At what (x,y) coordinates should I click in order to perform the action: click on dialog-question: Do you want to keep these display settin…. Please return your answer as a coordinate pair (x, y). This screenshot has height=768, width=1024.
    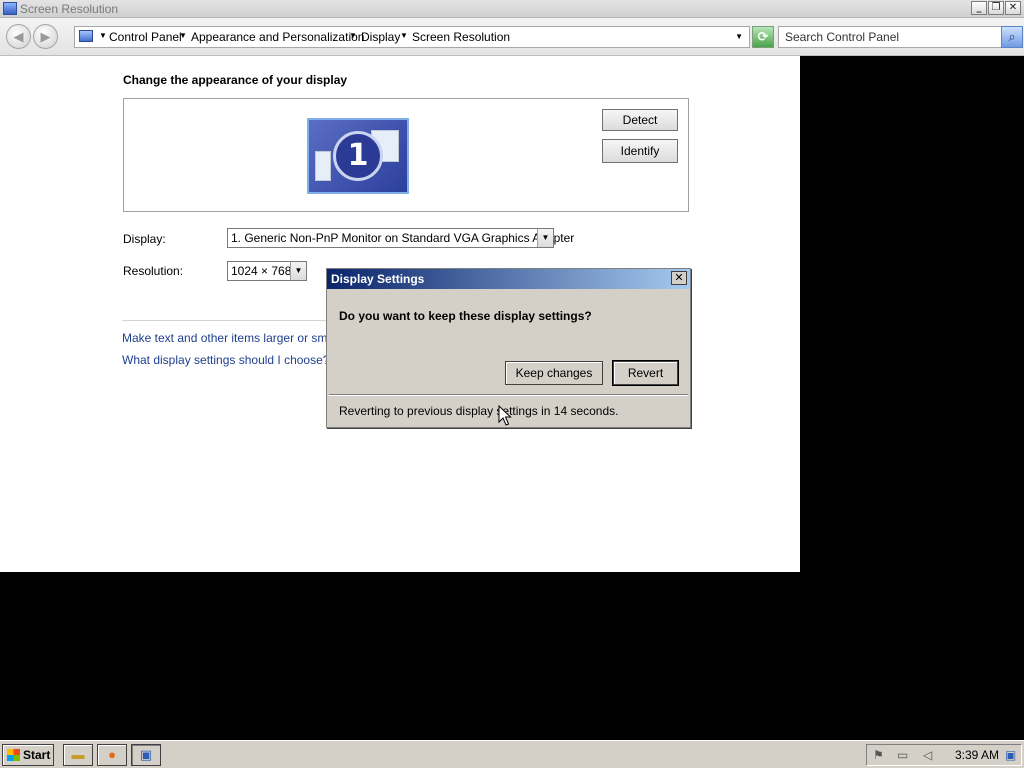
    Looking at the image, I should click on (465, 316).